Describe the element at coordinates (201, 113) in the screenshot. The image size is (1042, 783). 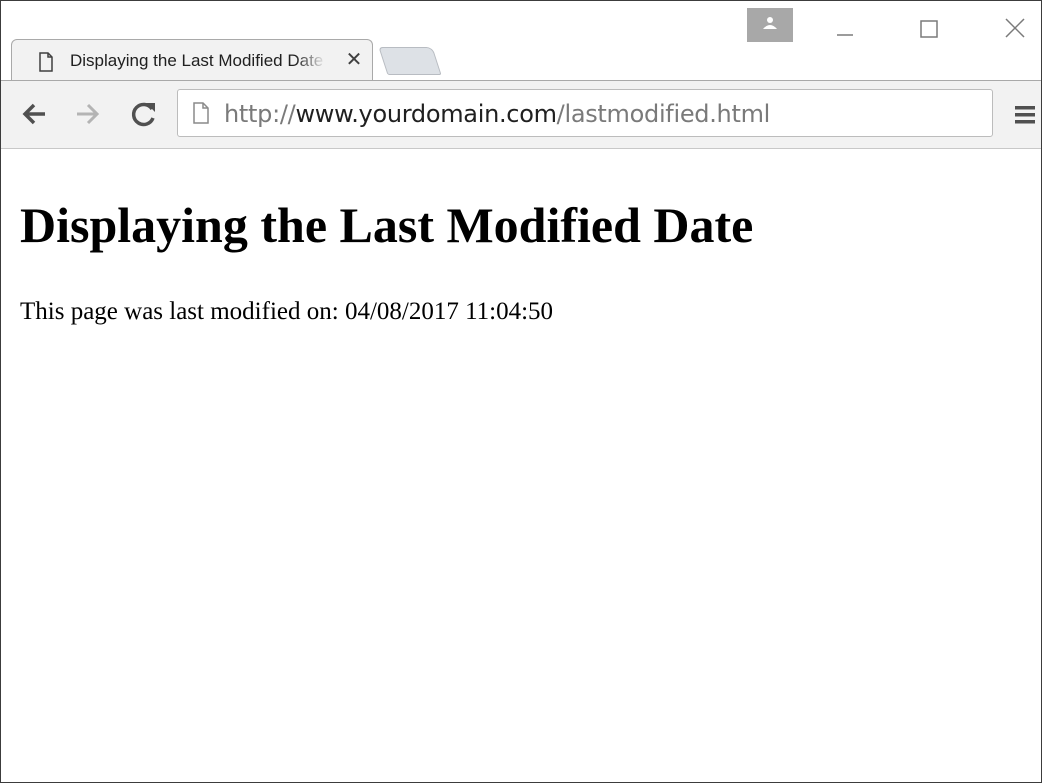
I see `page-info-icon` at that location.